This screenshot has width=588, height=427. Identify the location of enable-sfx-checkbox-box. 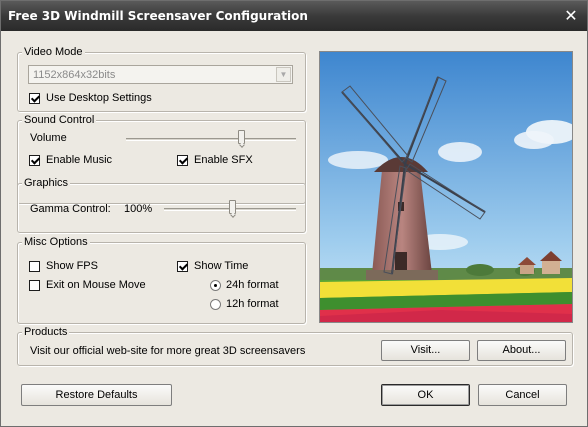
(182, 160).